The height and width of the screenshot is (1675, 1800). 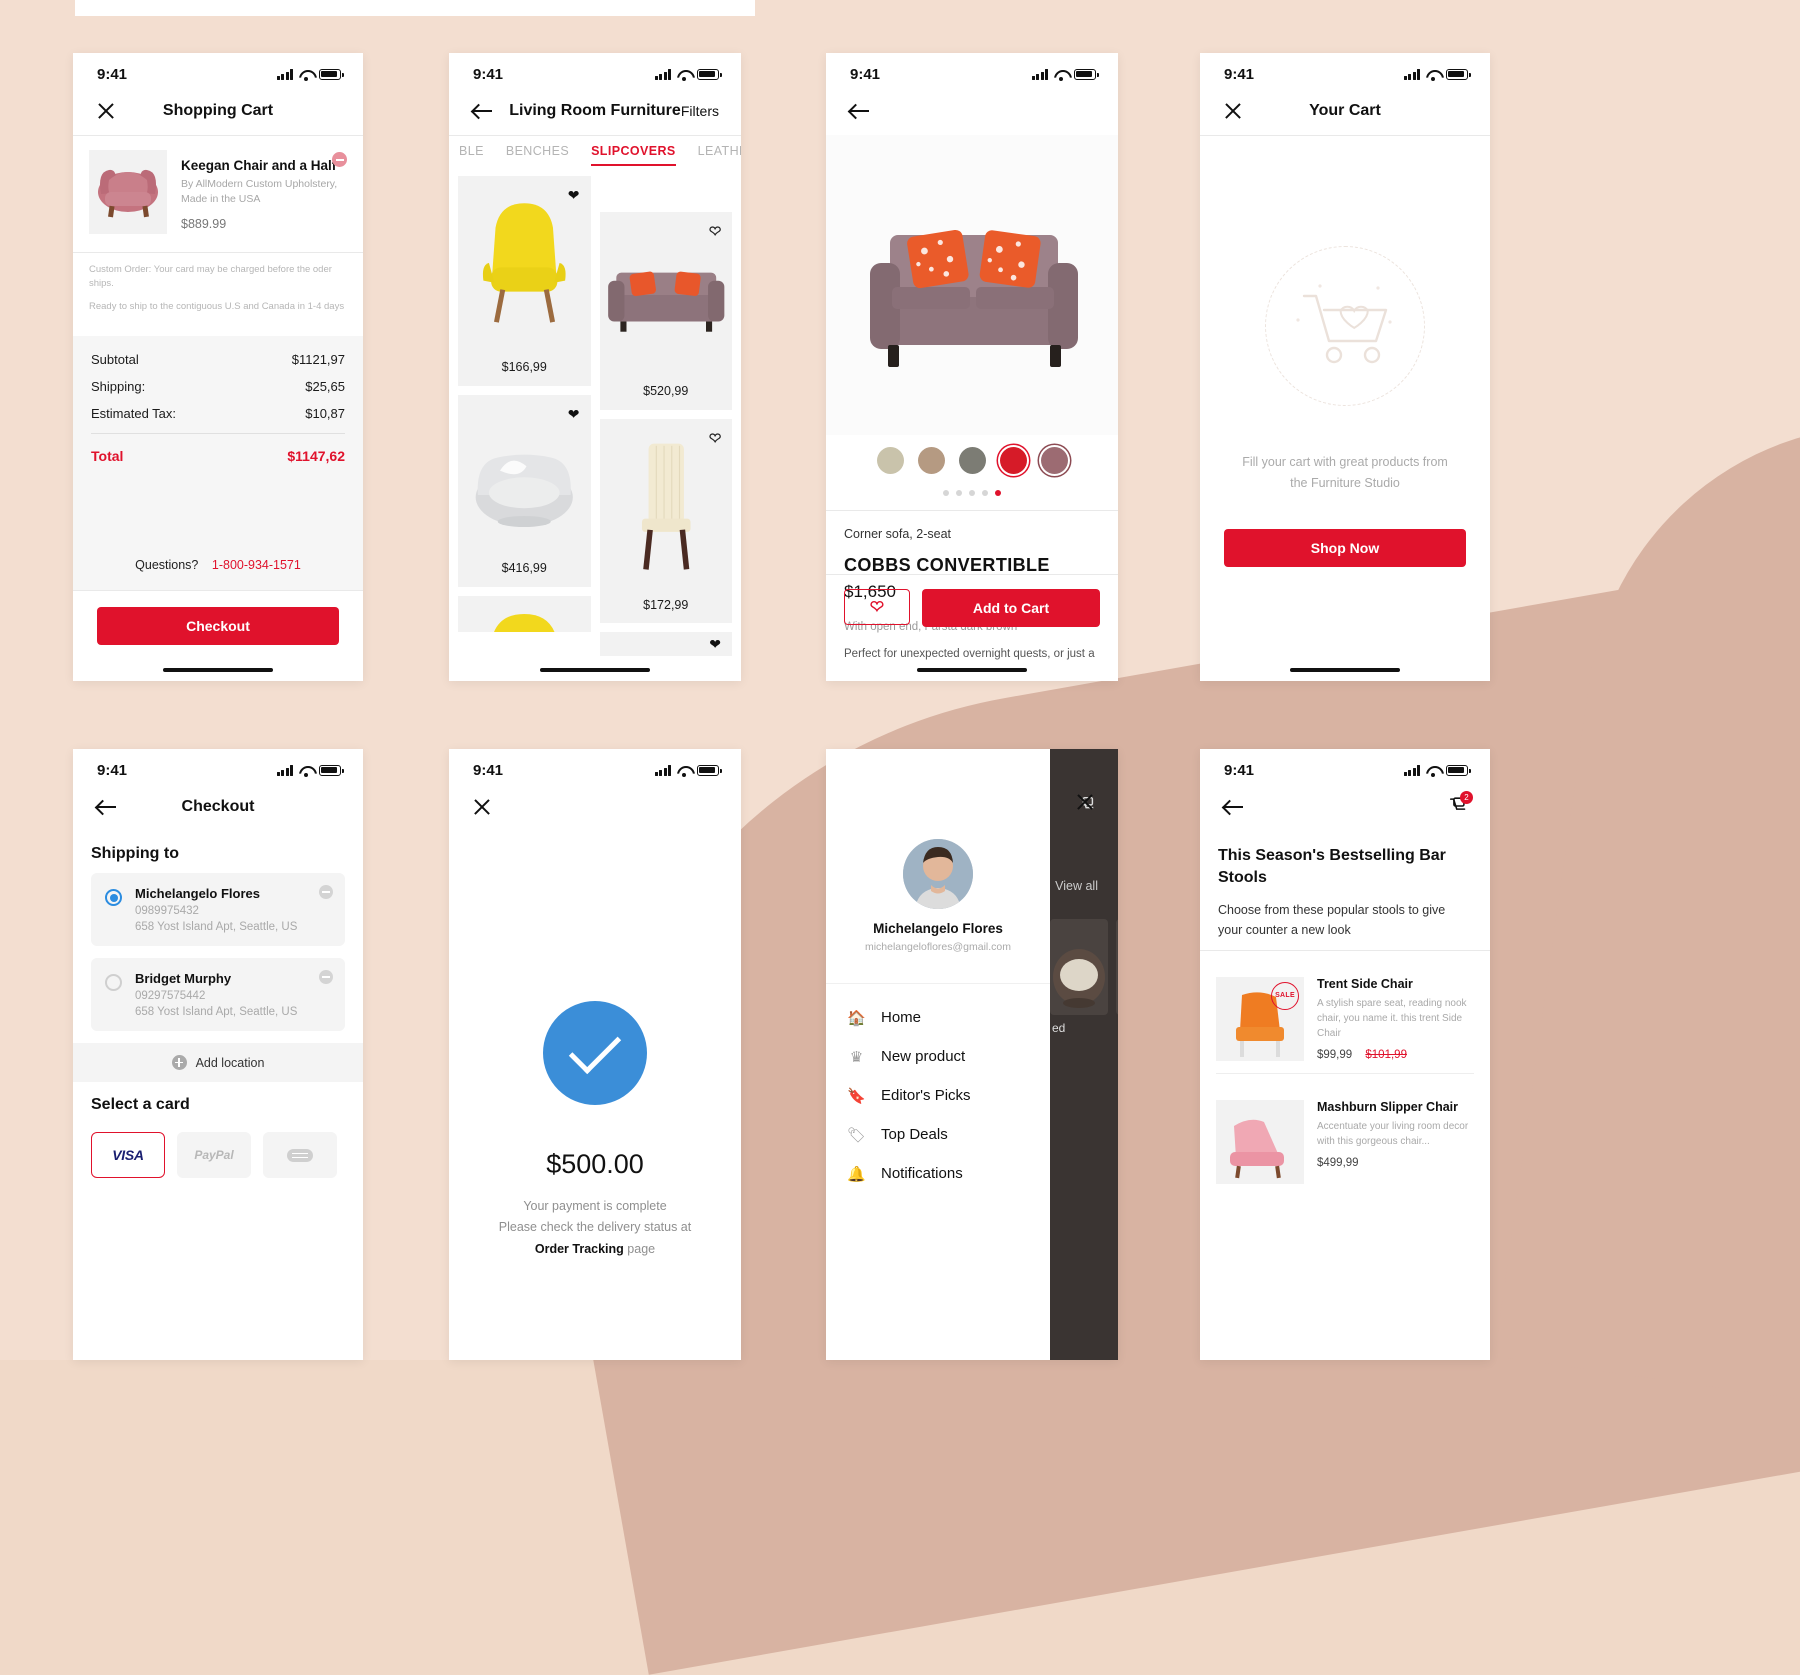 What do you see at coordinates (339, 159) in the screenshot?
I see `remove-item-button` at bounding box center [339, 159].